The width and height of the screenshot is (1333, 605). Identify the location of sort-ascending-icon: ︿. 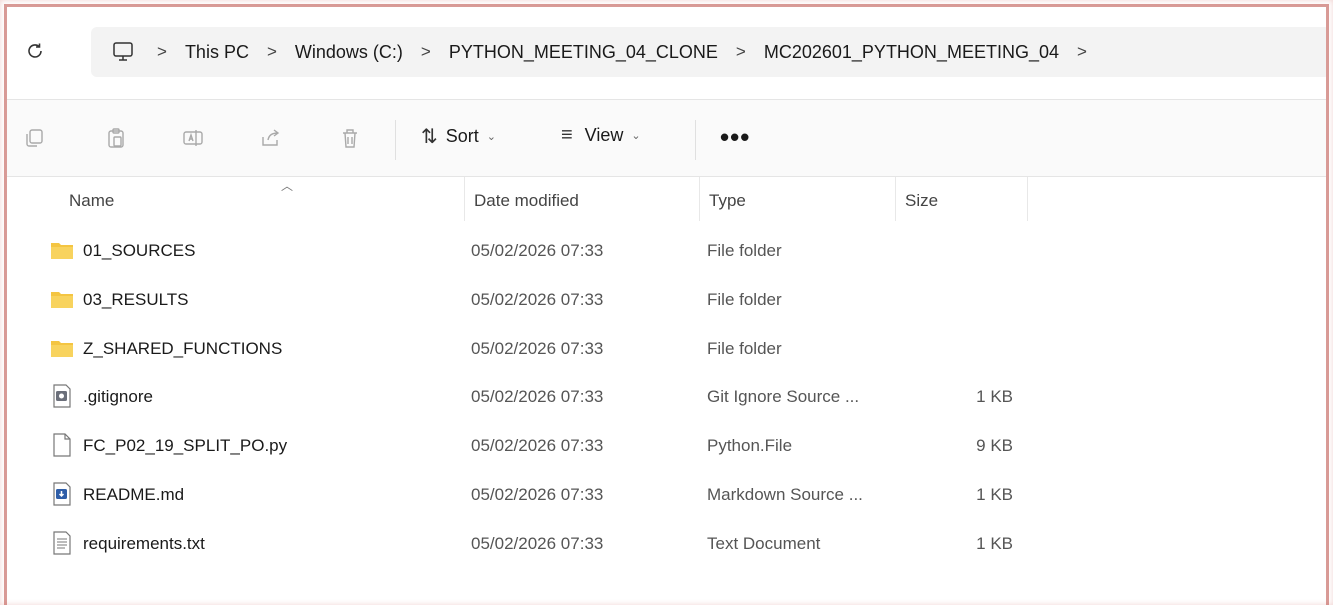
(287, 186).